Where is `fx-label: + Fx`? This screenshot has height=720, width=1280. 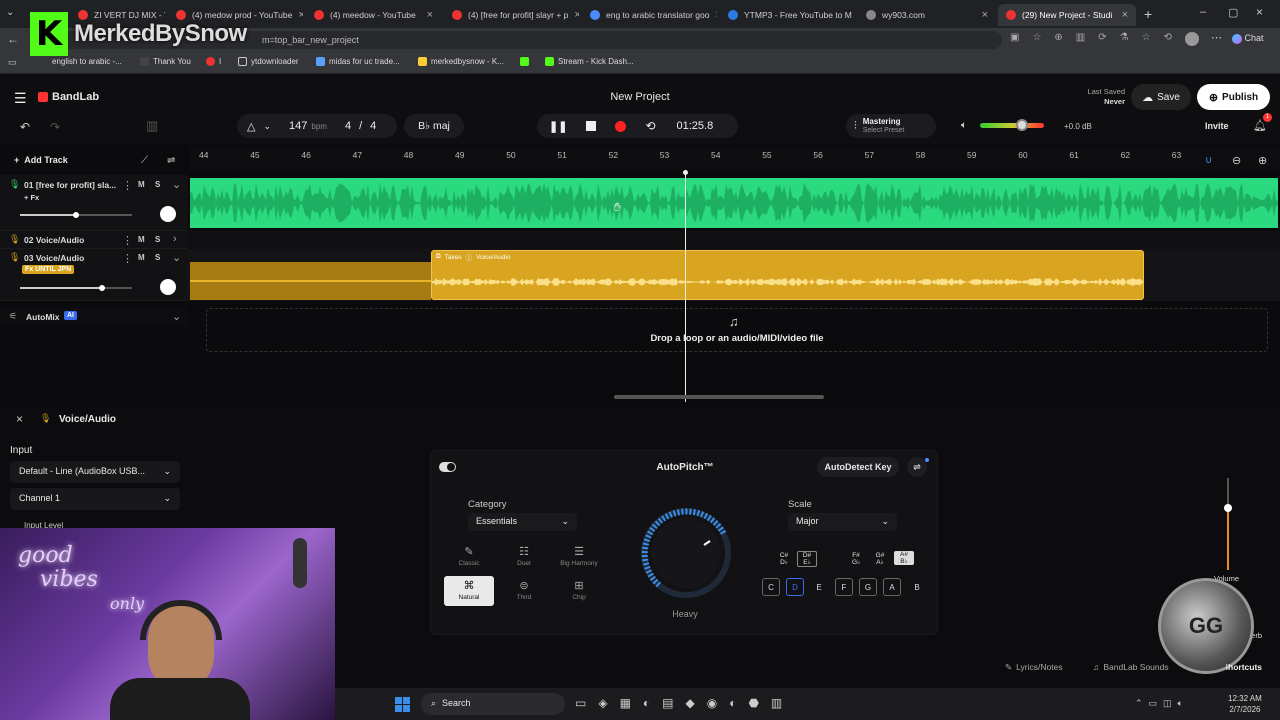
fx-label: + Fx is located at coordinates (31, 197).